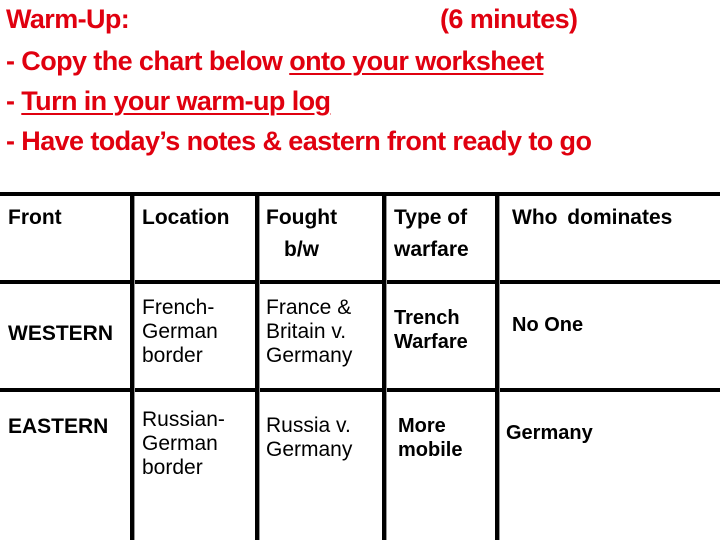 The width and height of the screenshot is (720, 540). What do you see at coordinates (509, 19) in the screenshot?
I see `warmup-duration: (6 minutes)` at bounding box center [509, 19].